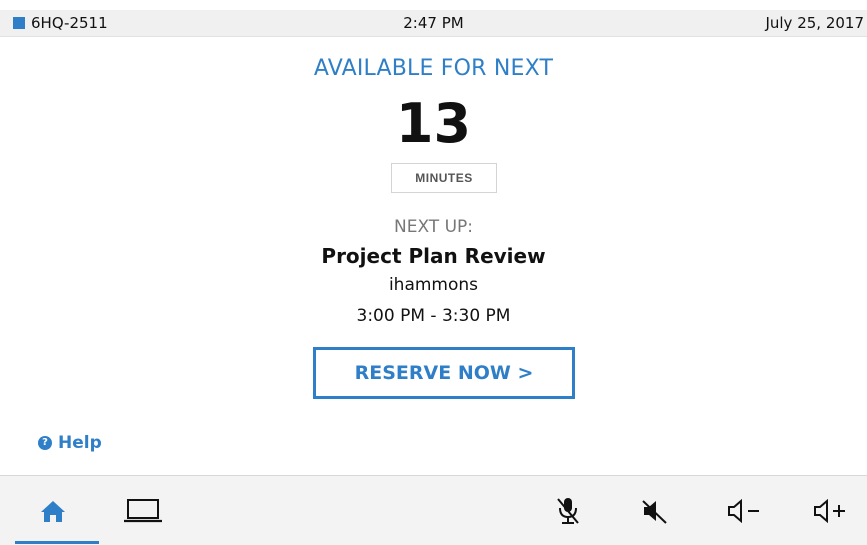 The image size is (867, 545). I want to click on home-button, so click(53, 510).